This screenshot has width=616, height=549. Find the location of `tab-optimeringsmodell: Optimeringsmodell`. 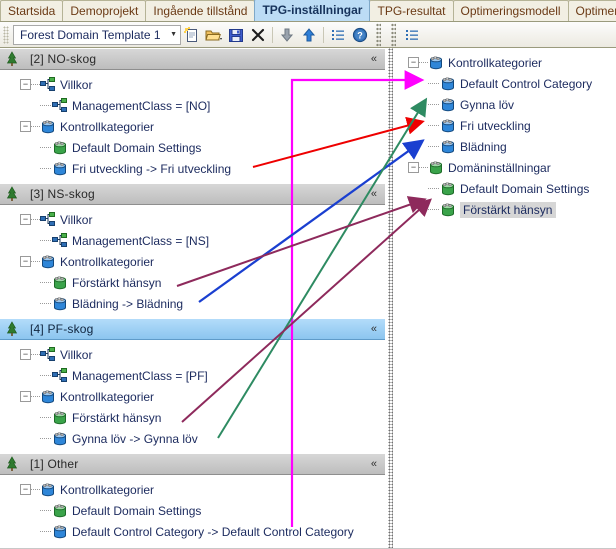

tab-optimeringsmodell: Optimeringsmodell is located at coordinates (510, 10).